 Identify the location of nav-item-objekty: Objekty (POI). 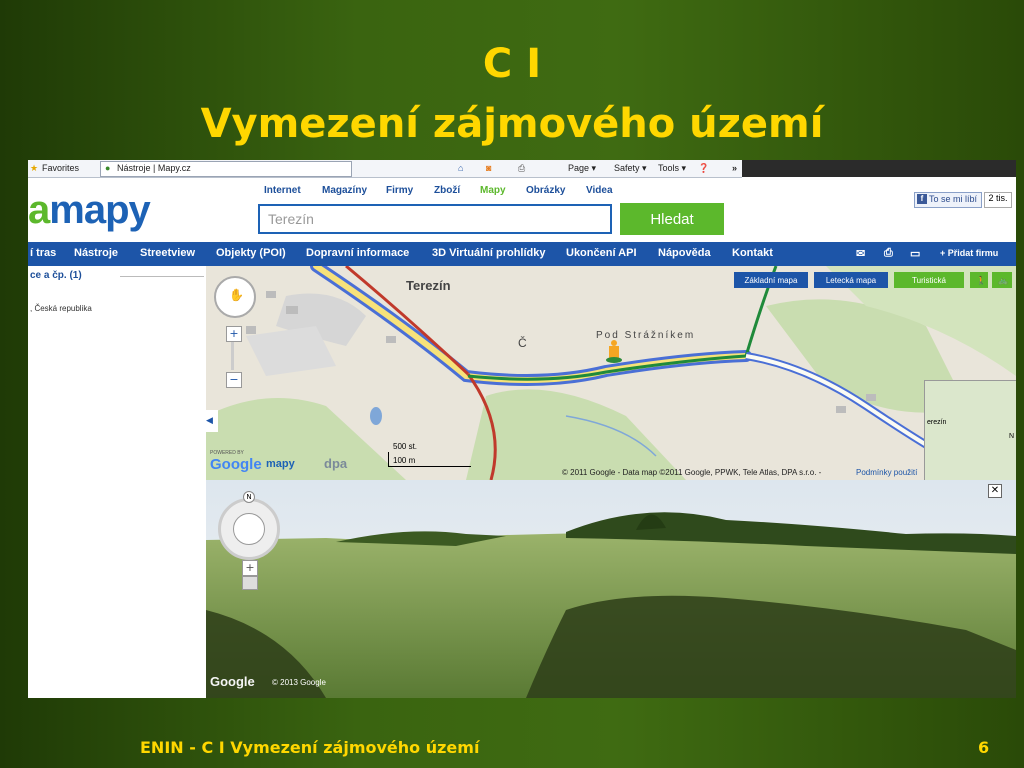
(251, 253).